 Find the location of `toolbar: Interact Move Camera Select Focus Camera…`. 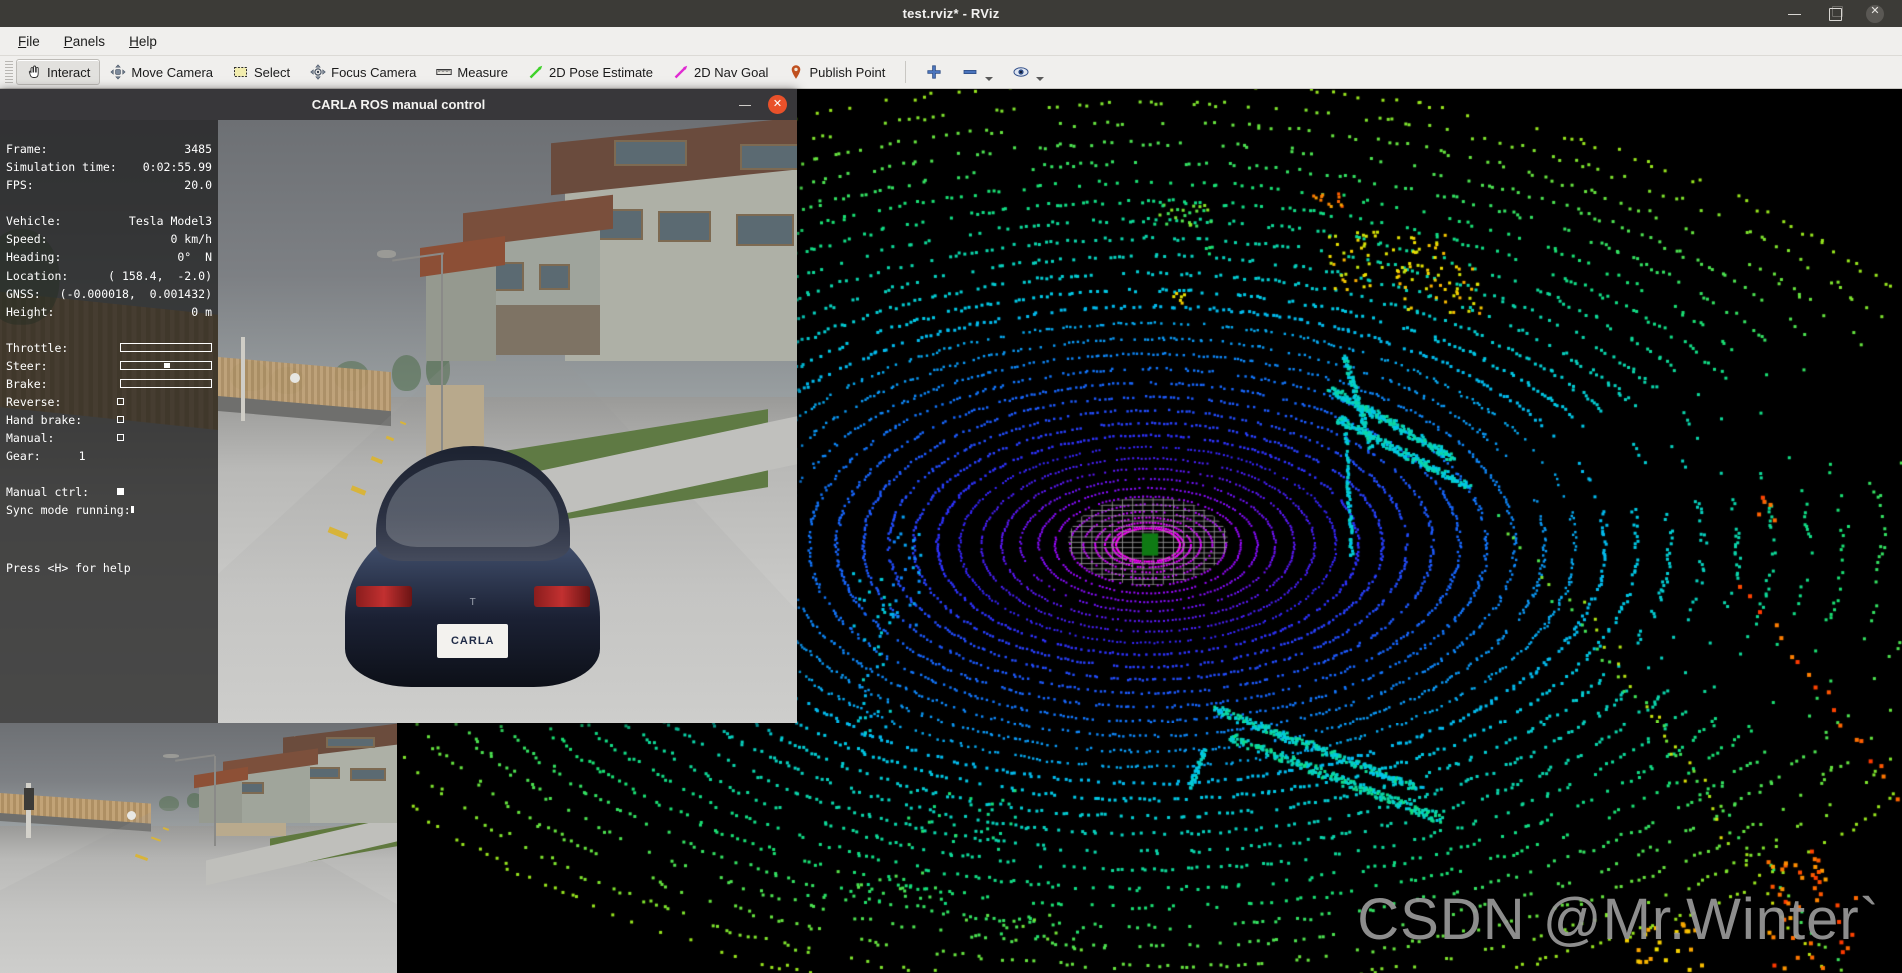

toolbar: Interact Move Camera Select Focus Camera… is located at coordinates (951, 72).